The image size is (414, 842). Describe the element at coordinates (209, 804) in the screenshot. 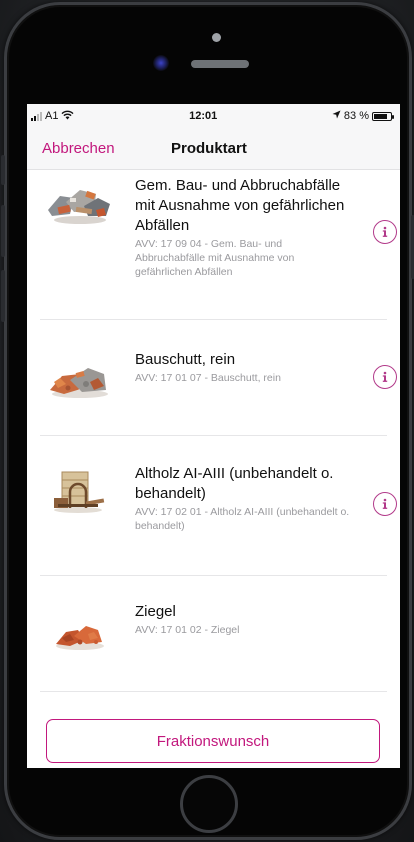

I see `home-button` at that location.